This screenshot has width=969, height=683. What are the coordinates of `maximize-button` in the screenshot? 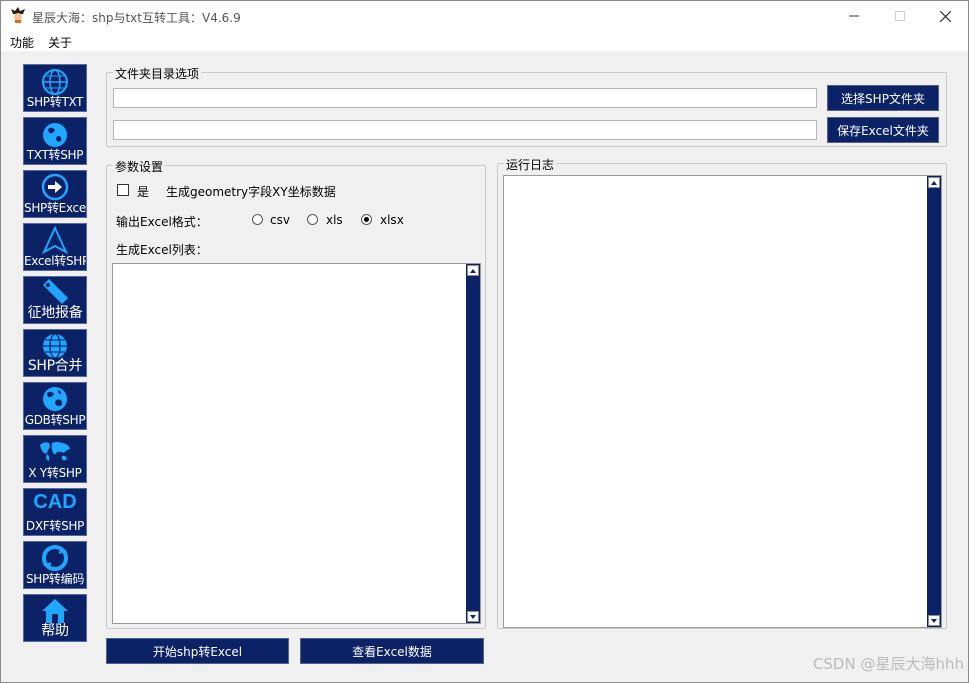 It's located at (900, 16).